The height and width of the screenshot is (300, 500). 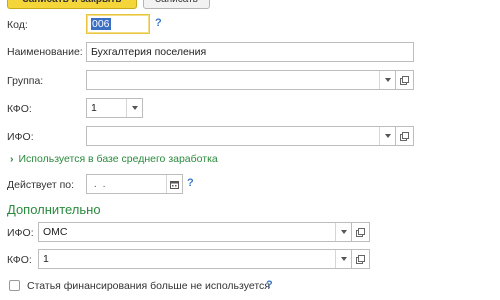 What do you see at coordinates (55, 232) in the screenshot?
I see `additional-ifo-value: ОМС` at bounding box center [55, 232].